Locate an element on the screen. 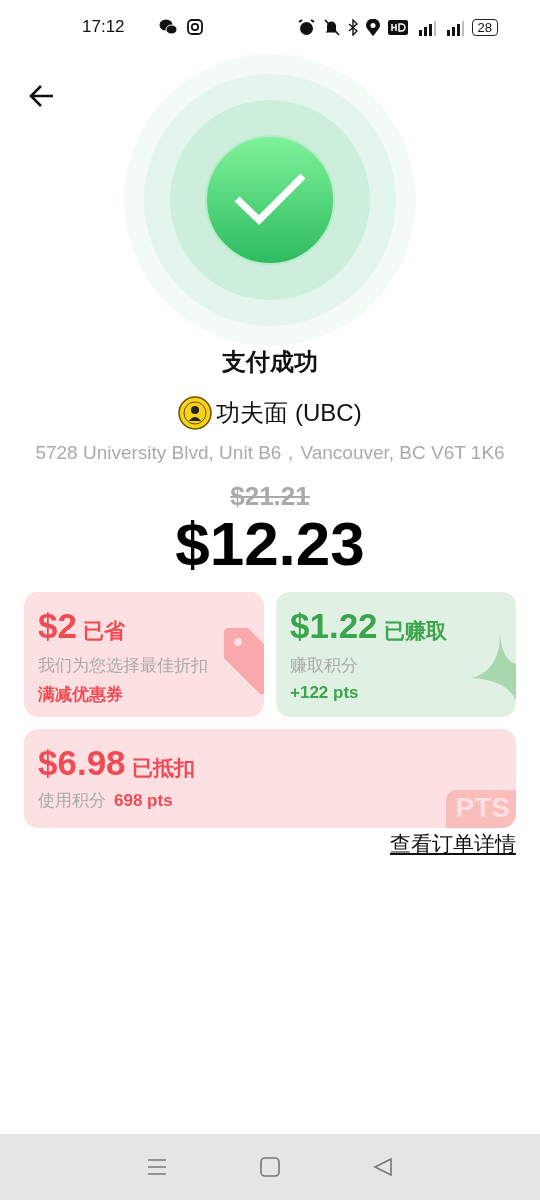 Image resolution: width=540 pixels, height=1200 pixels. card-detail: 698 pts is located at coordinates (143, 801).